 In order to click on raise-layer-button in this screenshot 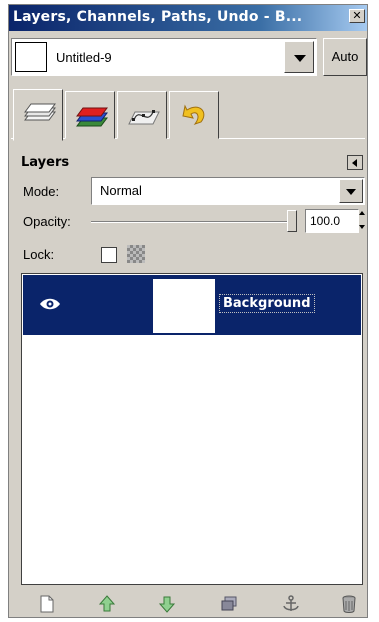, I will do `click(107, 604)`.